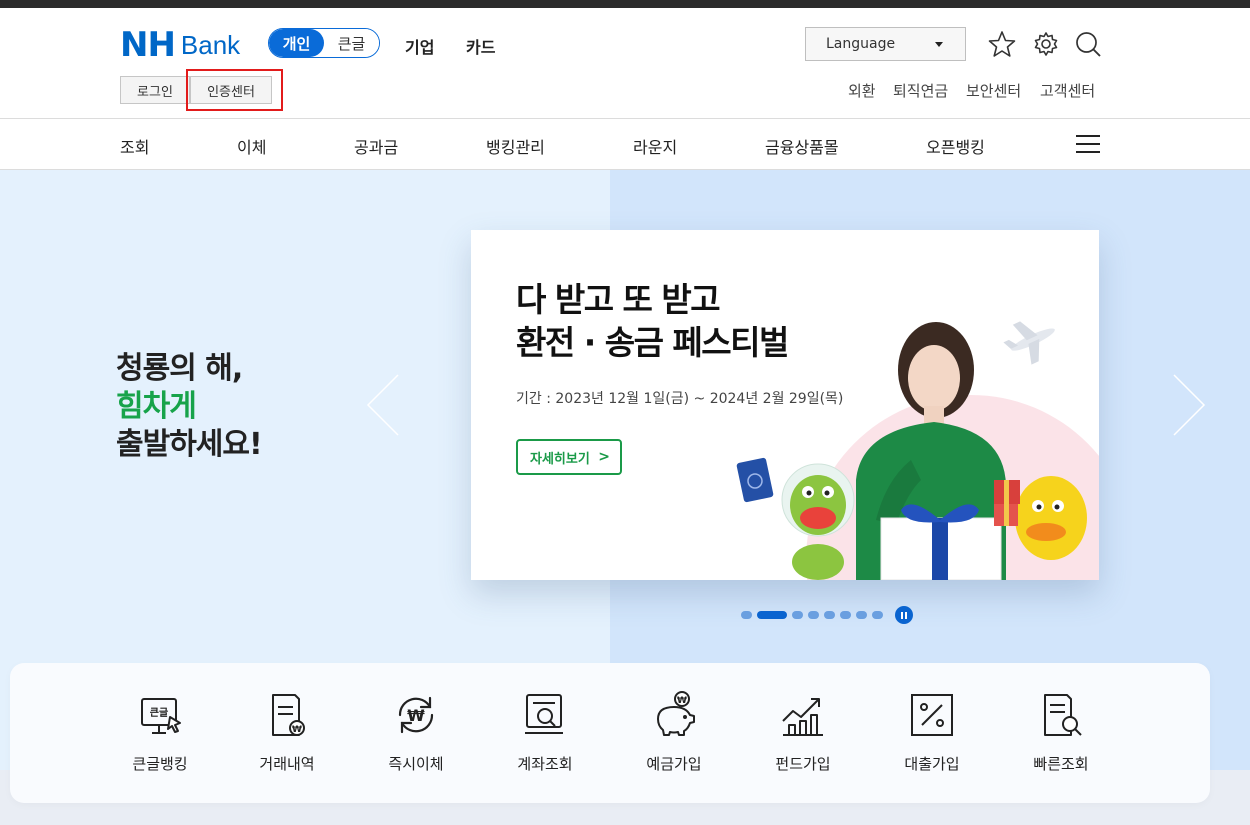  What do you see at coordinates (416, 764) in the screenshot?
I see `quick-item-label: 즉시이체` at bounding box center [416, 764].